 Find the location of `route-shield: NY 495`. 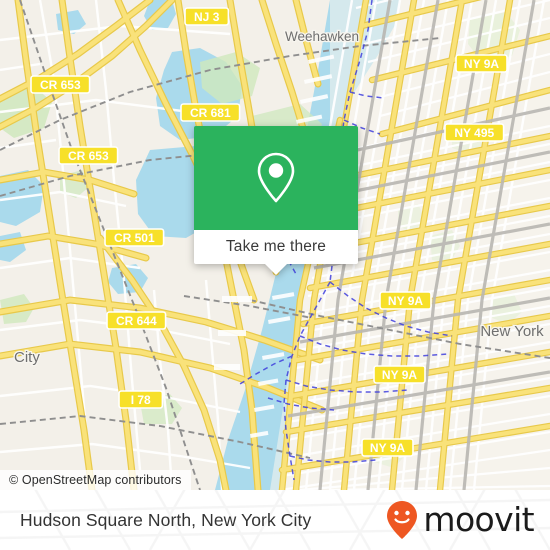

route-shield: NY 495 is located at coordinates (474, 132).